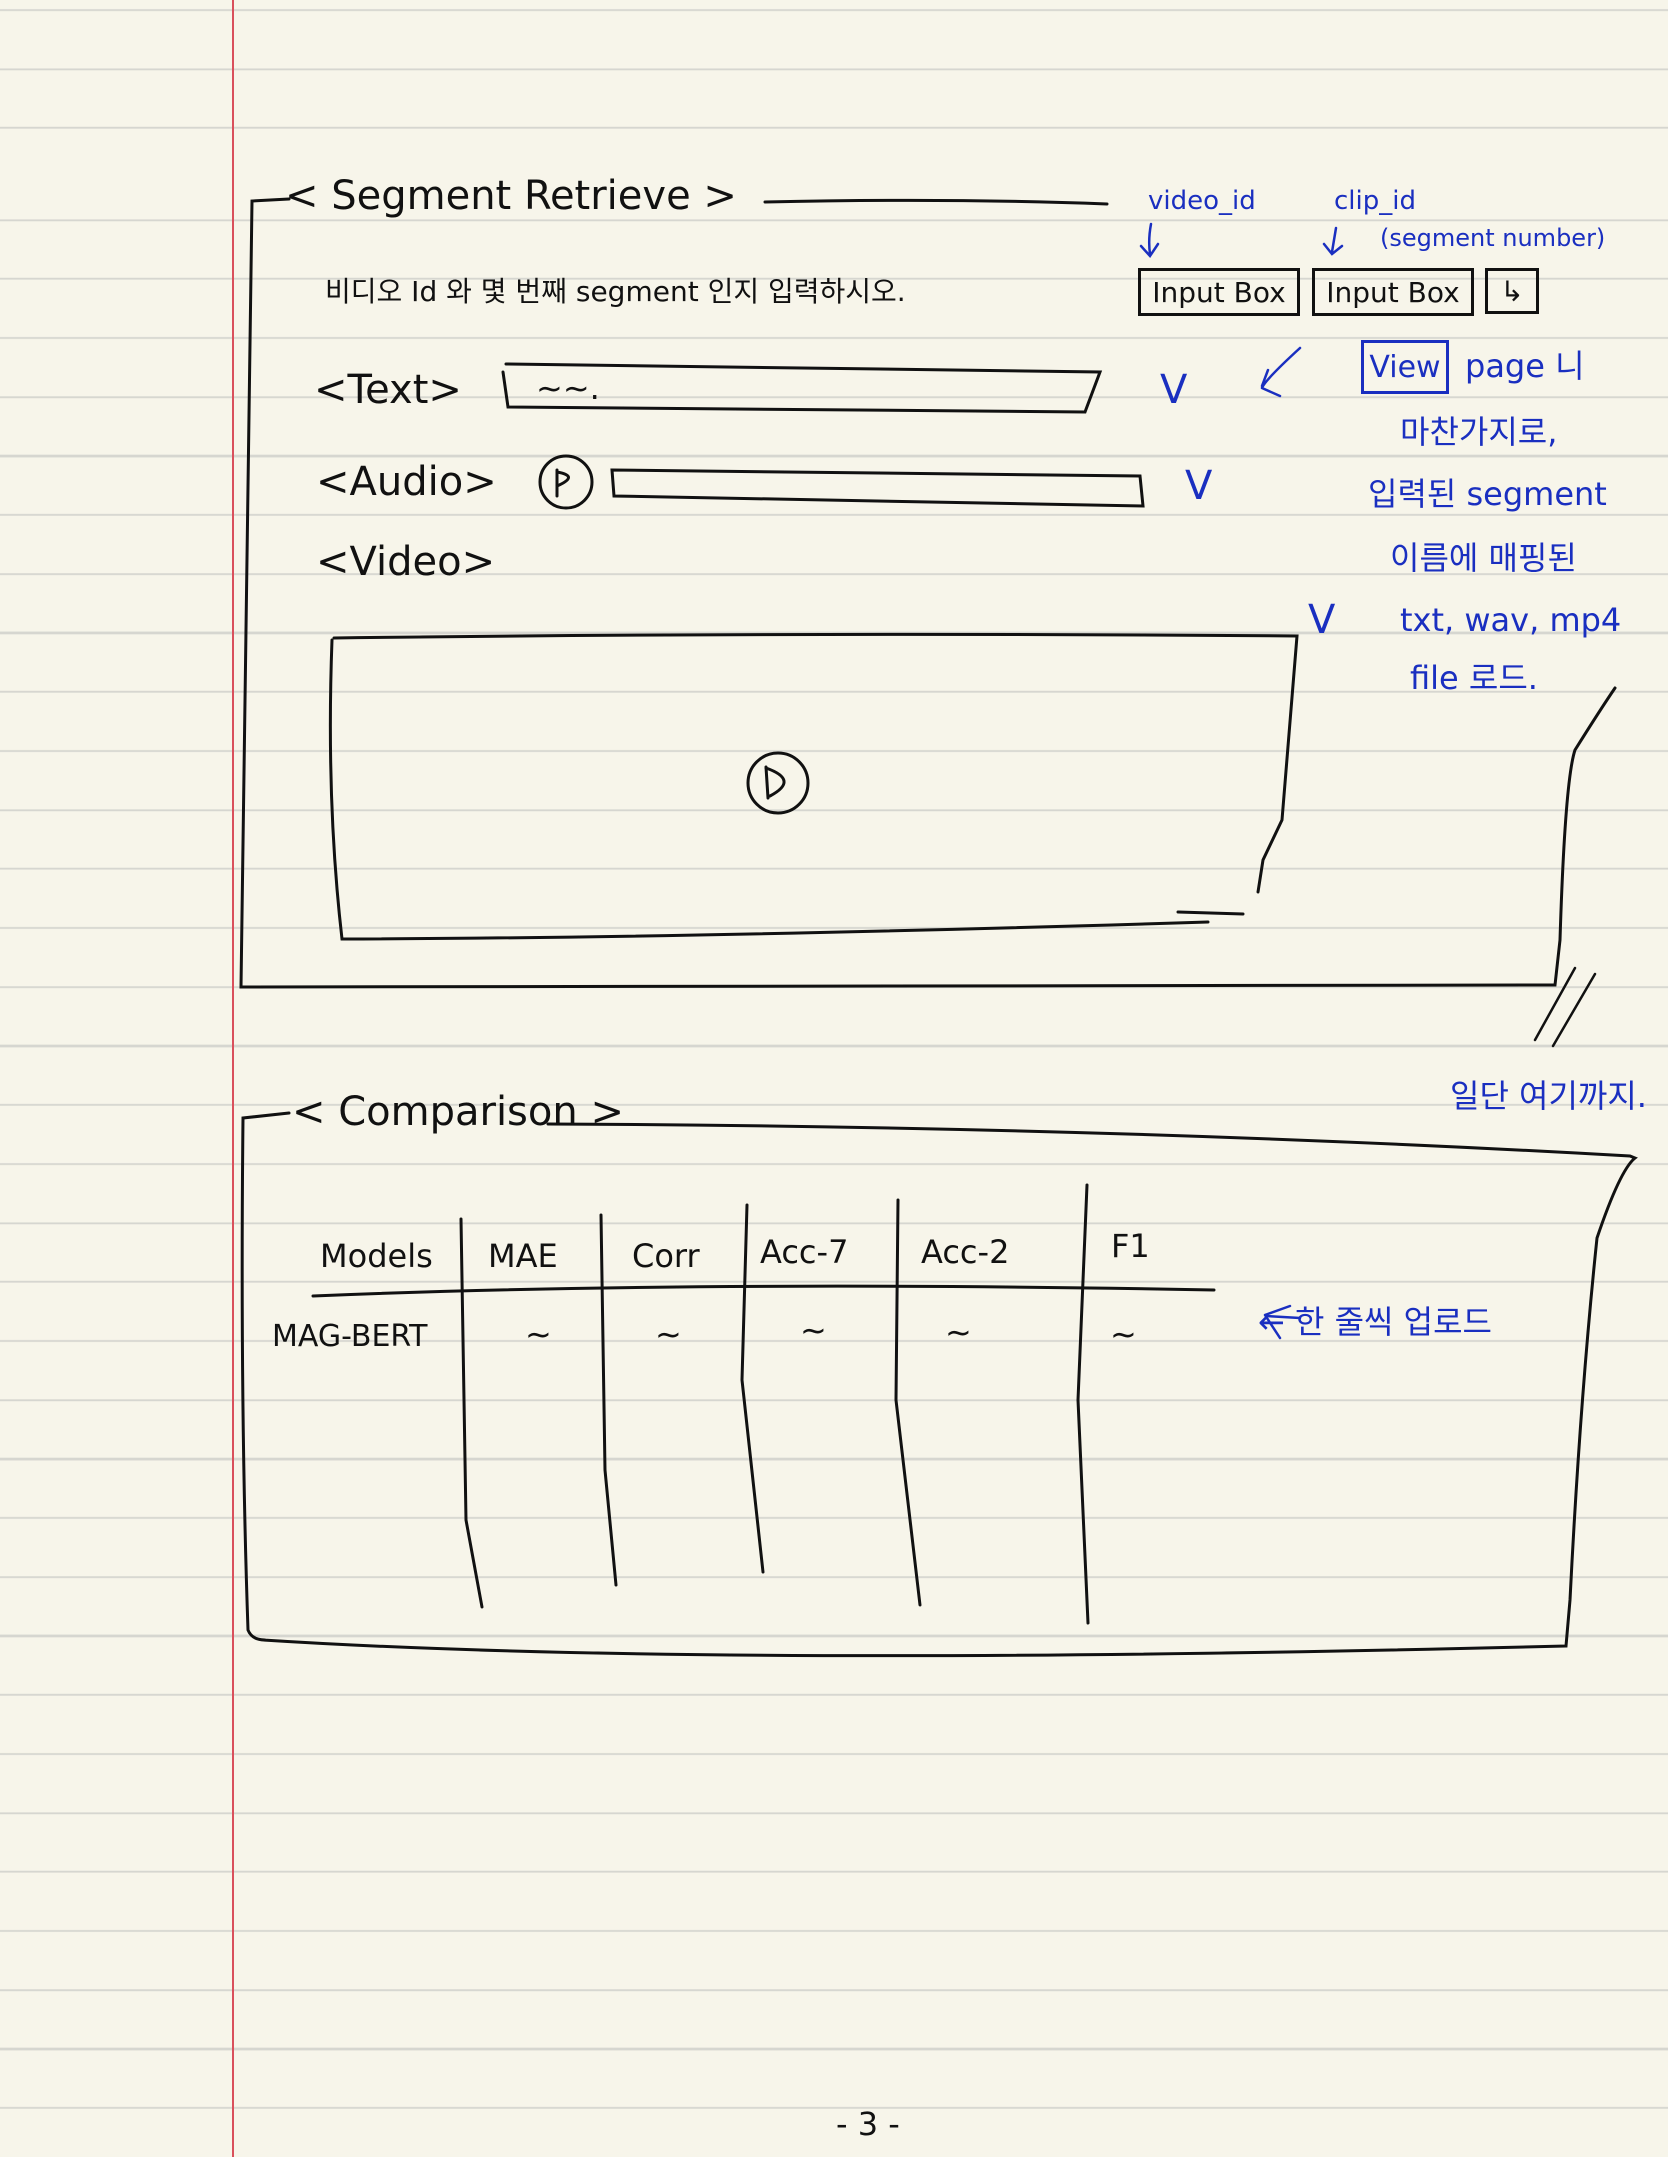  Describe the element at coordinates (1525, 366) in the screenshot. I see `annotation-line: page 니` at that location.